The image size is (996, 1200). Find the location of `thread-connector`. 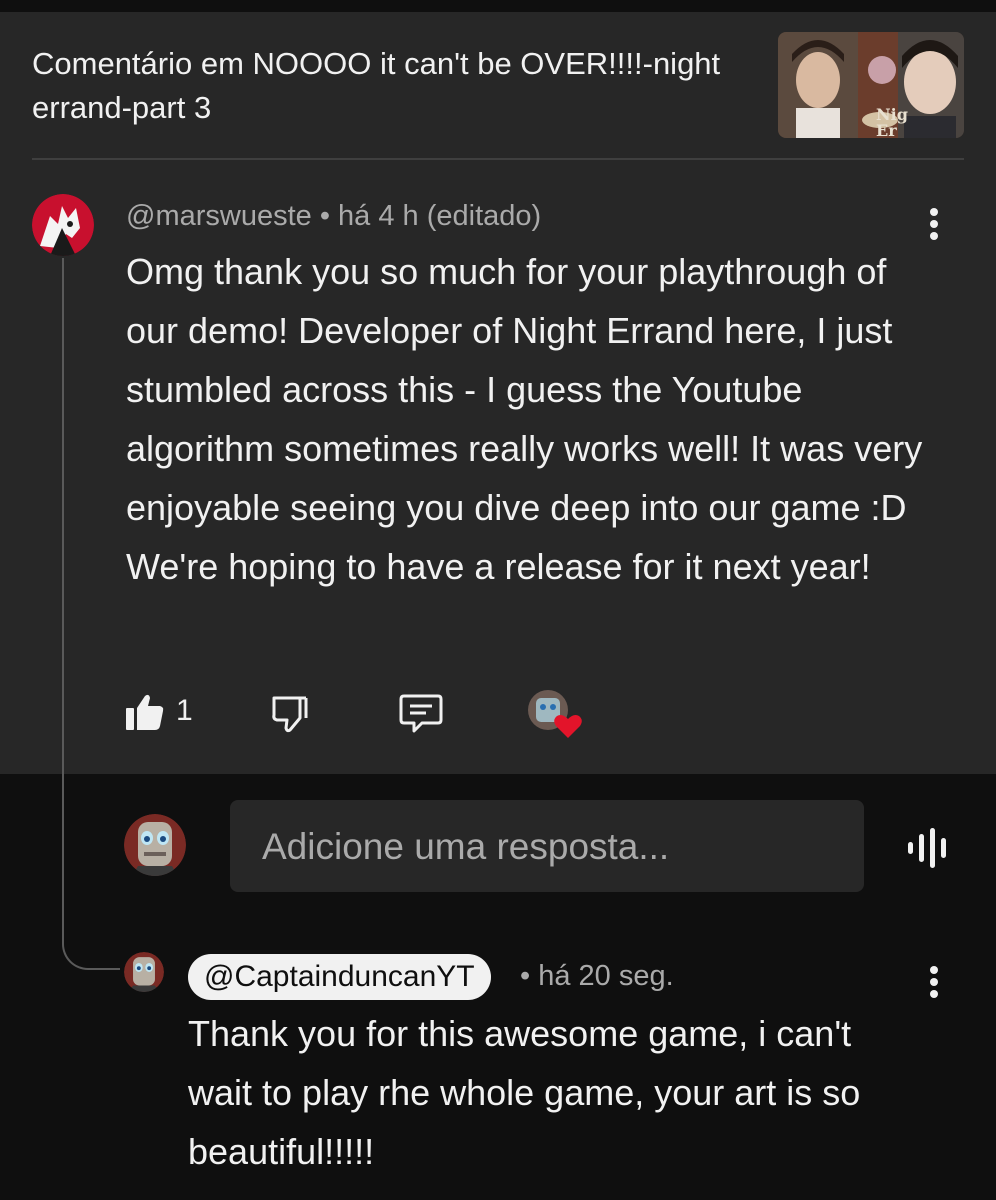

thread-connector is located at coordinates (91, 950).